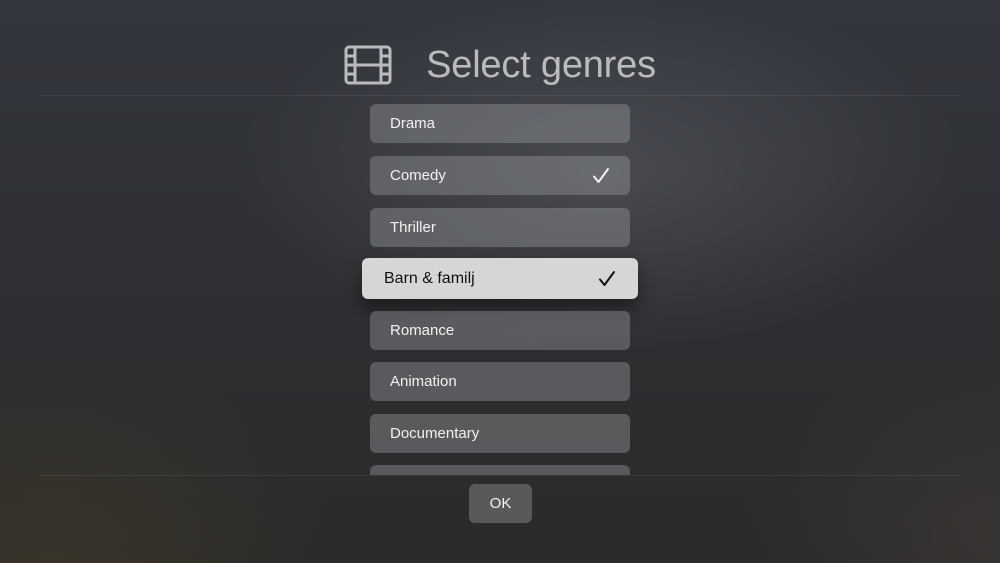  I want to click on film-strip-icon, so click(368, 65).